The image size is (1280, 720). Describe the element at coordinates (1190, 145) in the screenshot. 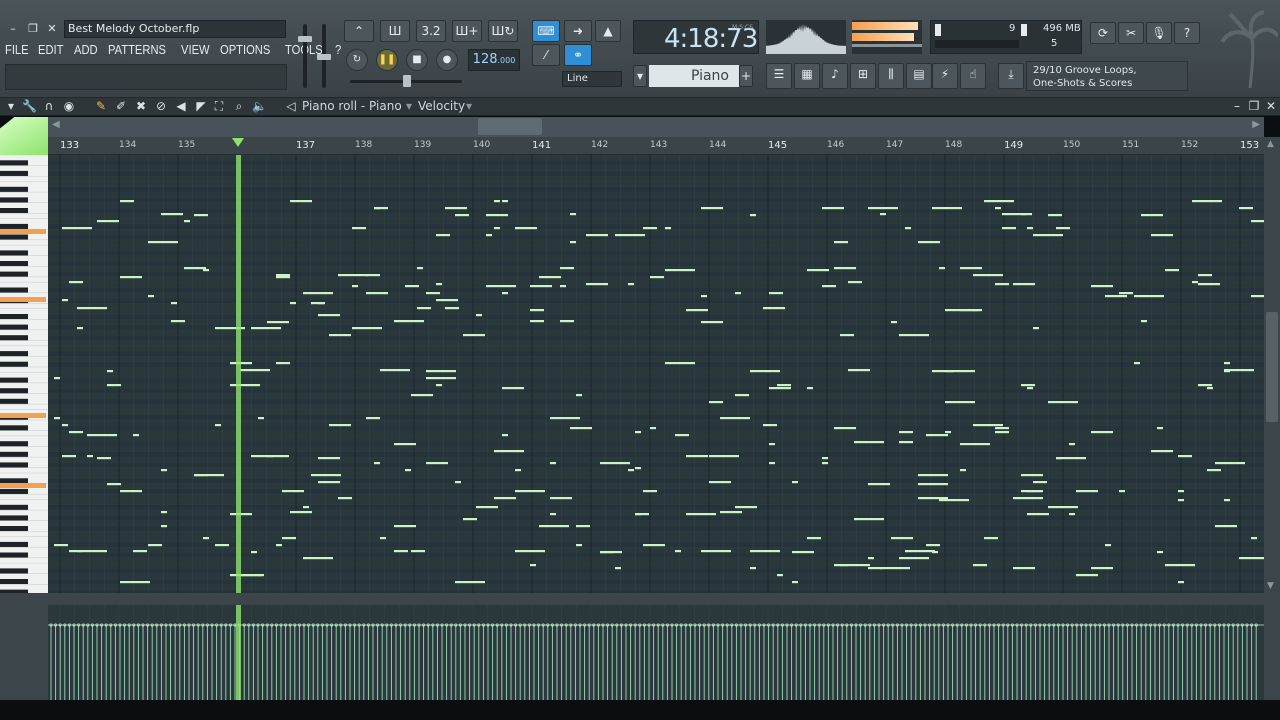

I see `bar-label-152: 152` at that location.